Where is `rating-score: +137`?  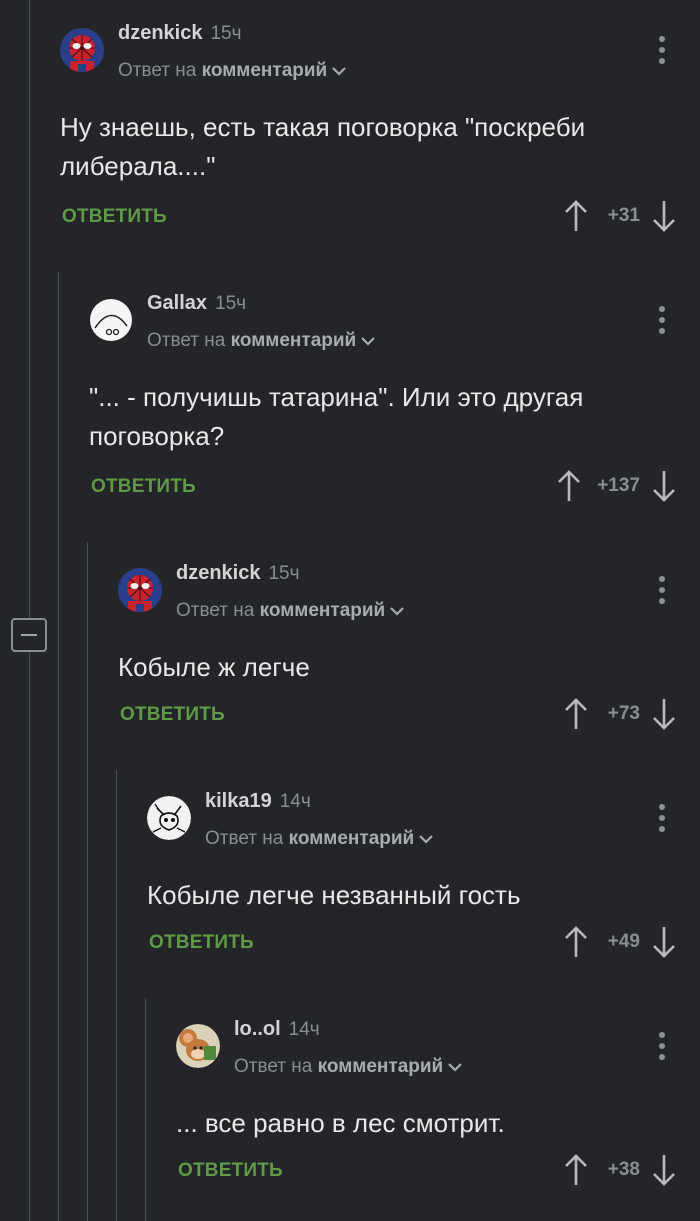
rating-score: +137 is located at coordinates (618, 485).